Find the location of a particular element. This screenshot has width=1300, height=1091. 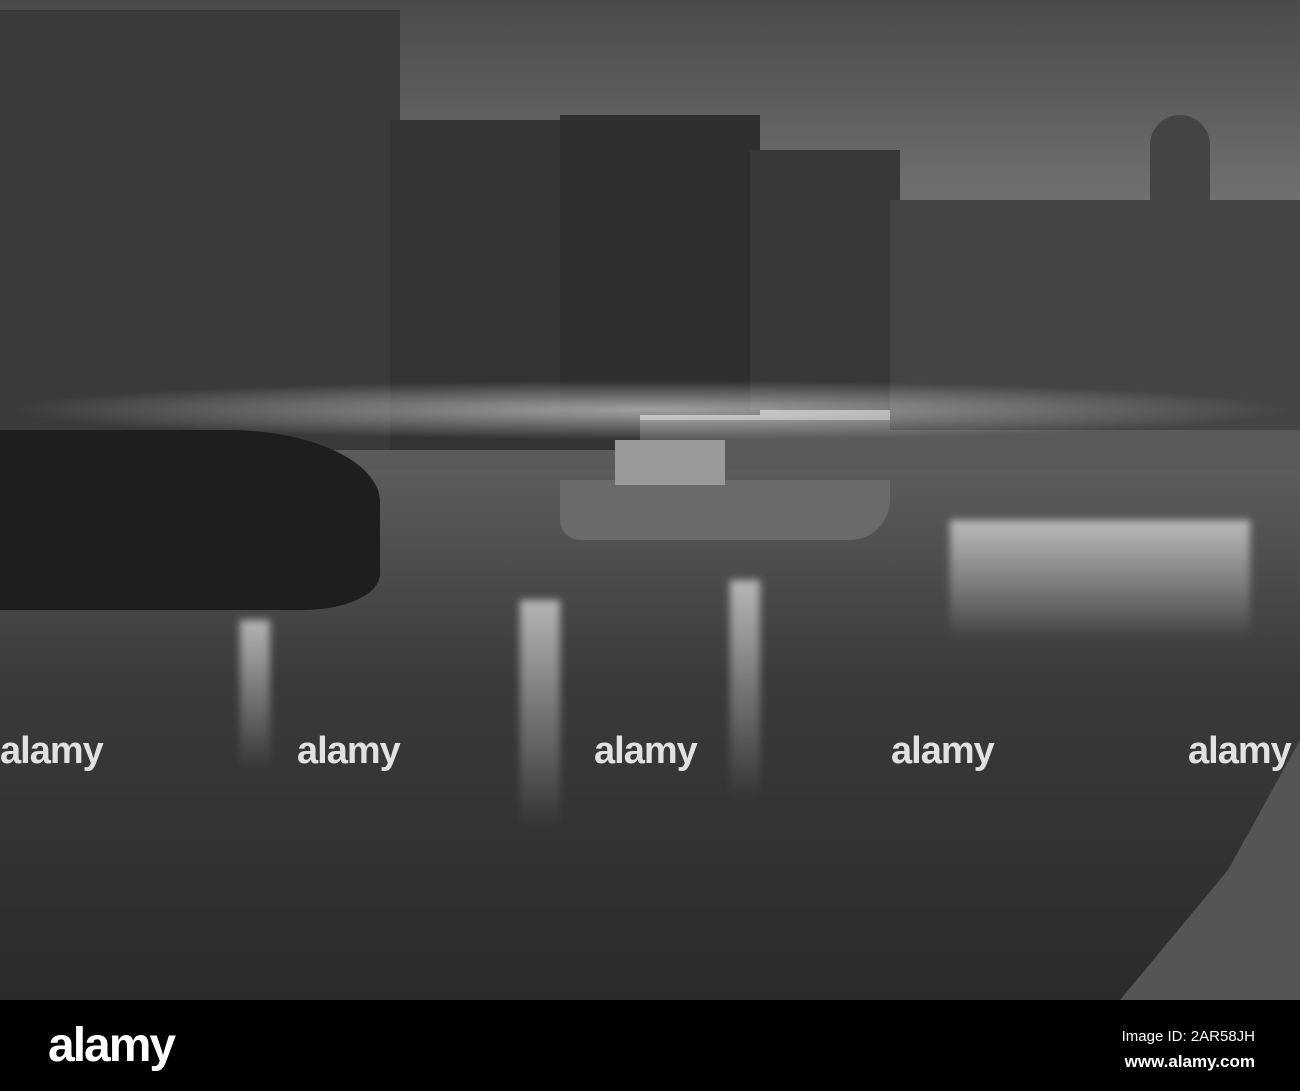

houseboat is located at coordinates (725, 510).